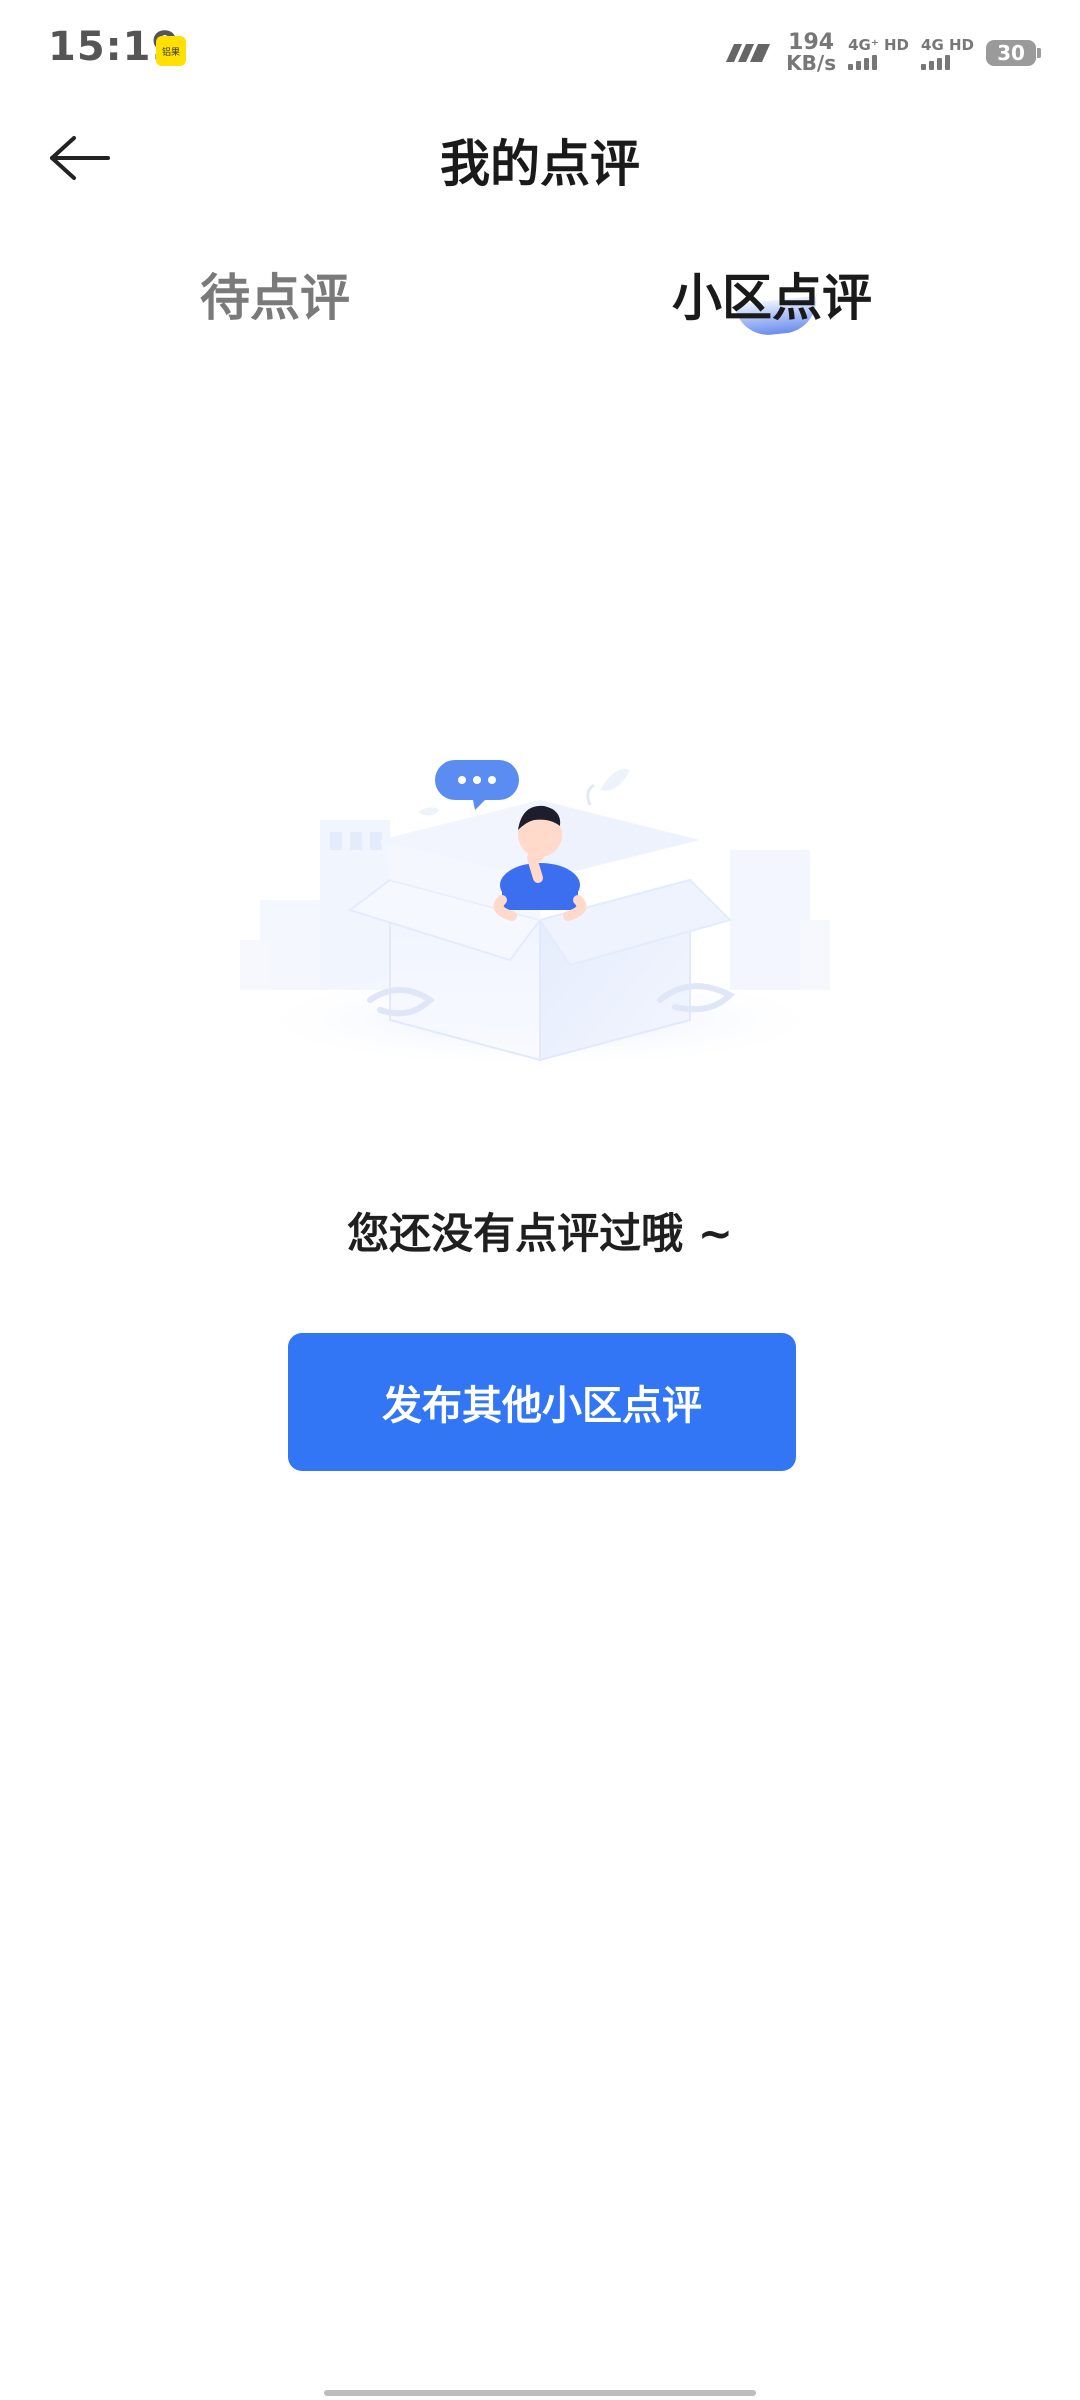 This screenshot has width=1080, height=2400. Describe the element at coordinates (540, 164) in the screenshot. I see `page-title: 我的点评` at that location.